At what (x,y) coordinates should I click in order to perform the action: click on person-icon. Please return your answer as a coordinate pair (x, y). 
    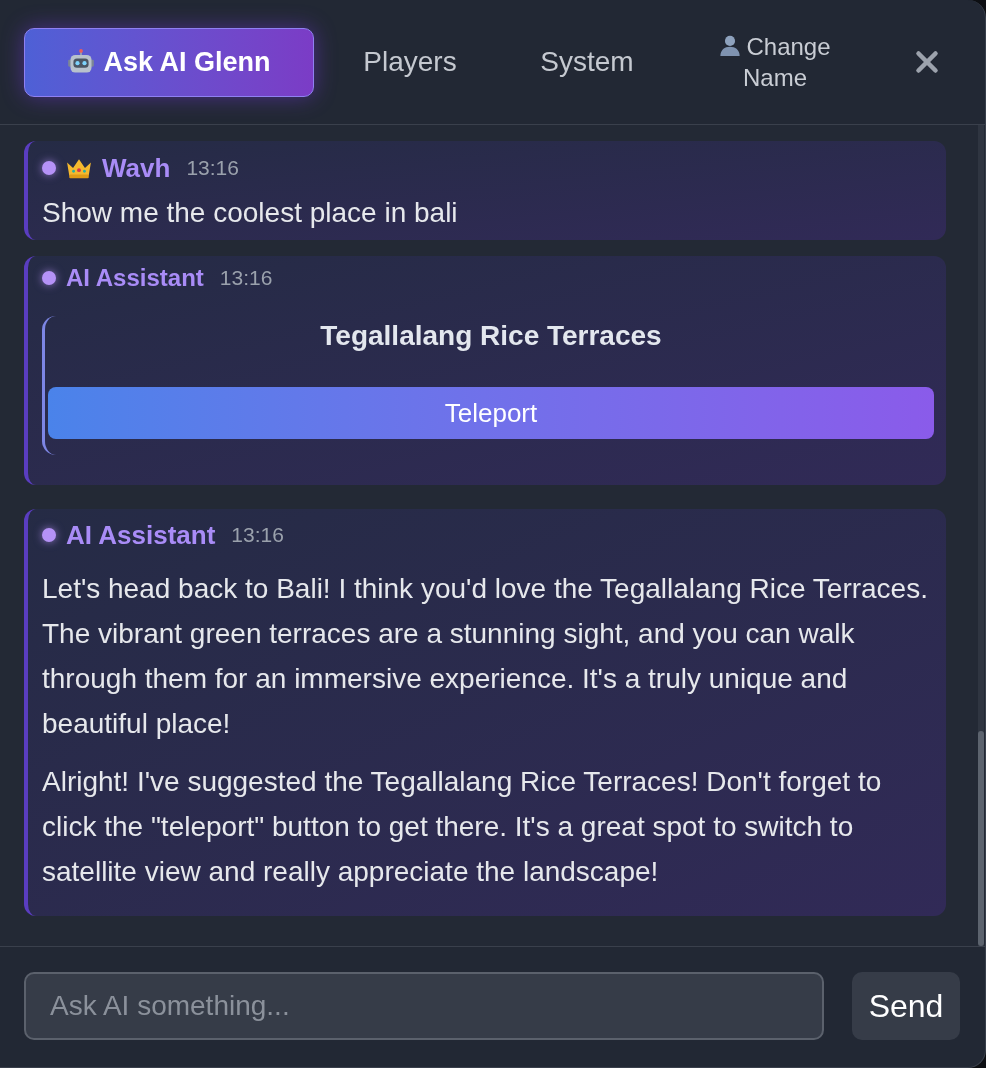
    Looking at the image, I should click on (730, 45).